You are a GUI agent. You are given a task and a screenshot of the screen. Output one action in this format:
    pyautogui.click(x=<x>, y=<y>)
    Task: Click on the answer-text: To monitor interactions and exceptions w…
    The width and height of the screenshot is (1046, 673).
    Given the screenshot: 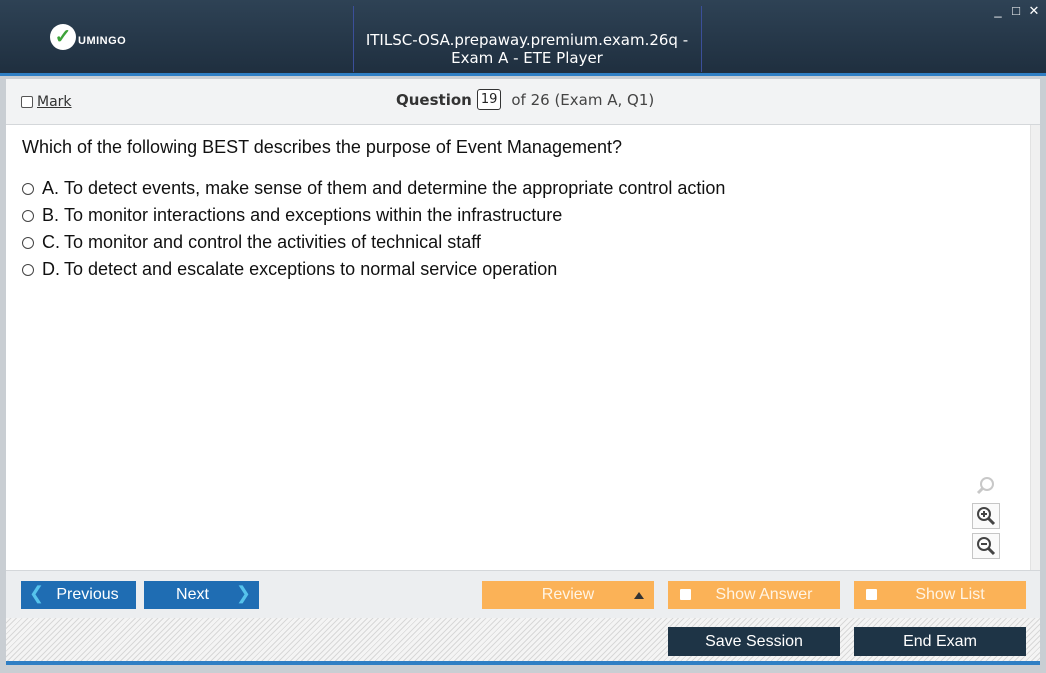 What is the action you would take?
    pyautogui.click(x=313, y=215)
    